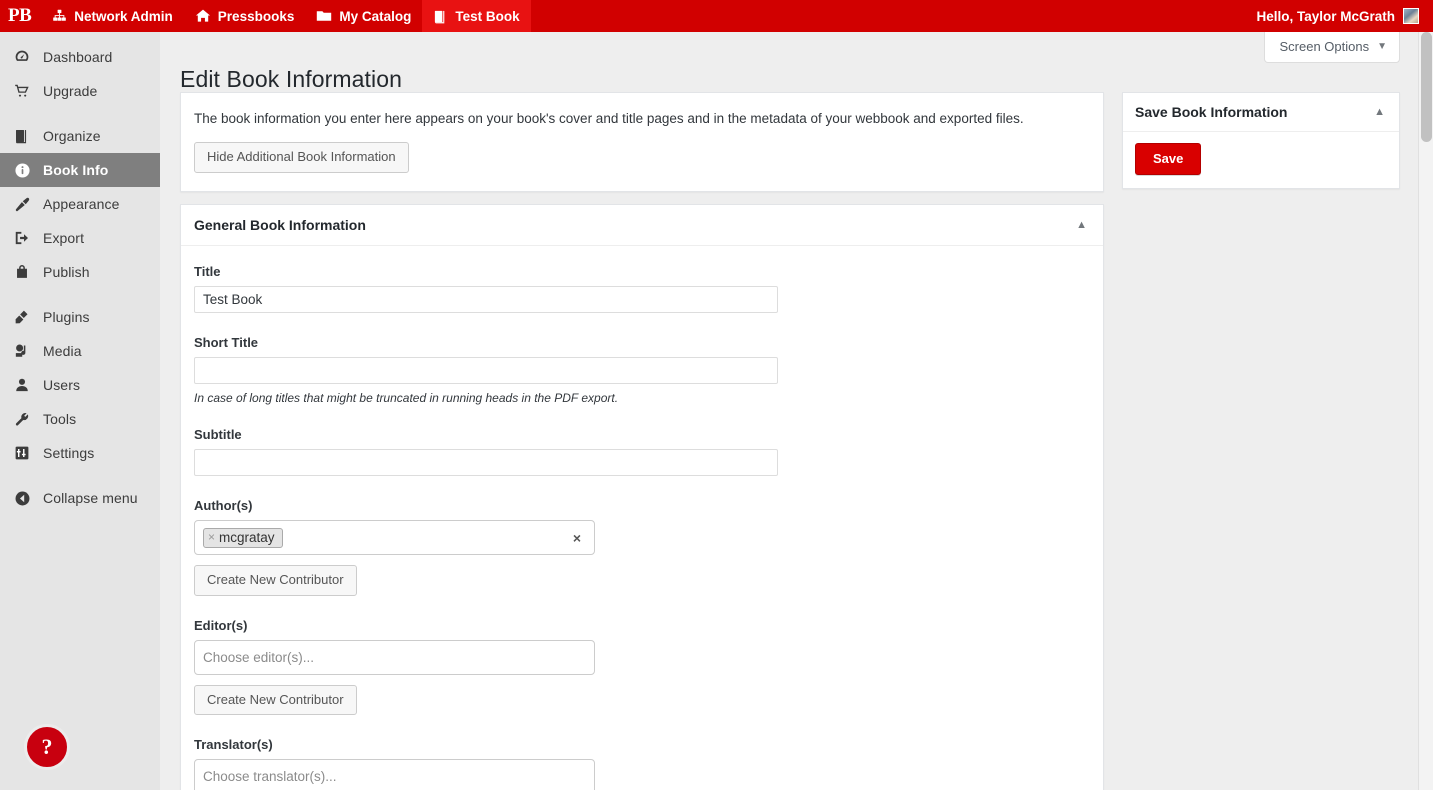  What do you see at coordinates (207, 271) in the screenshot?
I see `title-label: Title` at bounding box center [207, 271].